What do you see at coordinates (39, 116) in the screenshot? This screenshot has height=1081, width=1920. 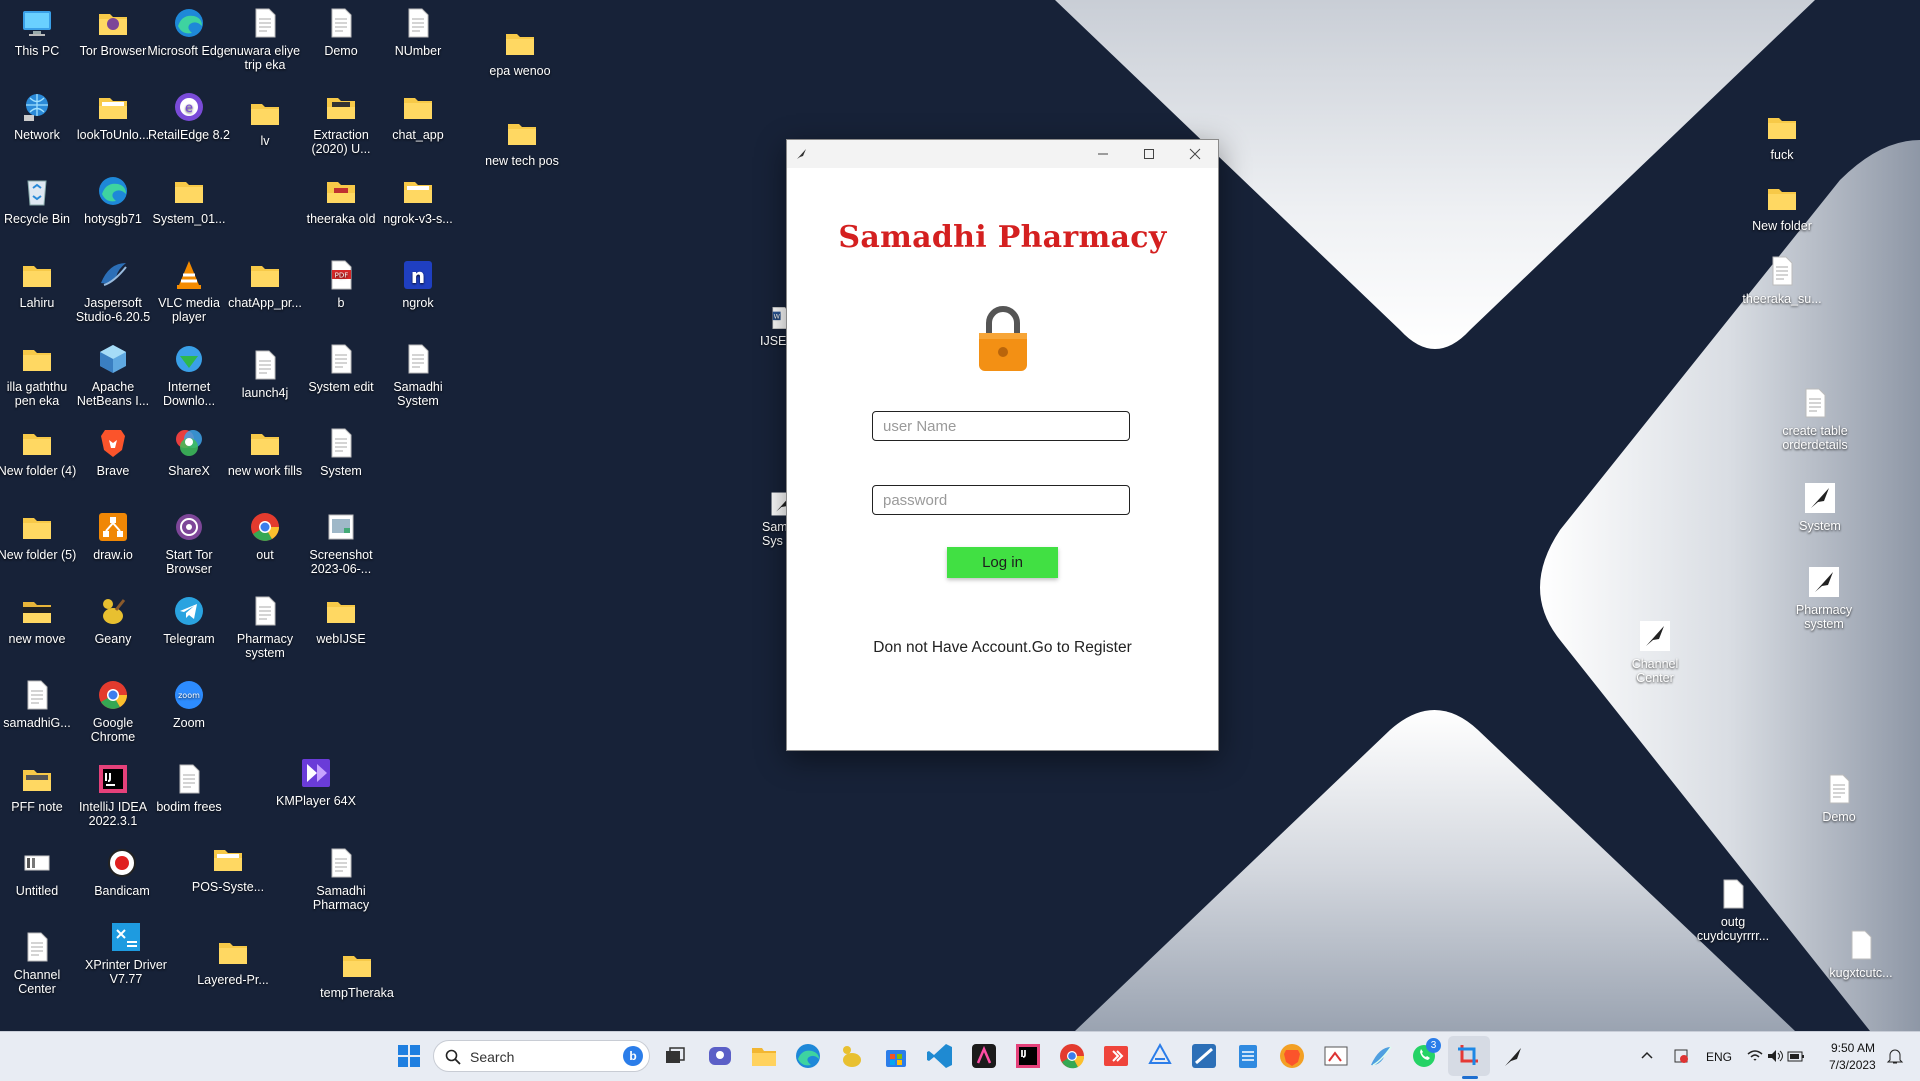 I see `desktop-icon-network: Network` at bounding box center [39, 116].